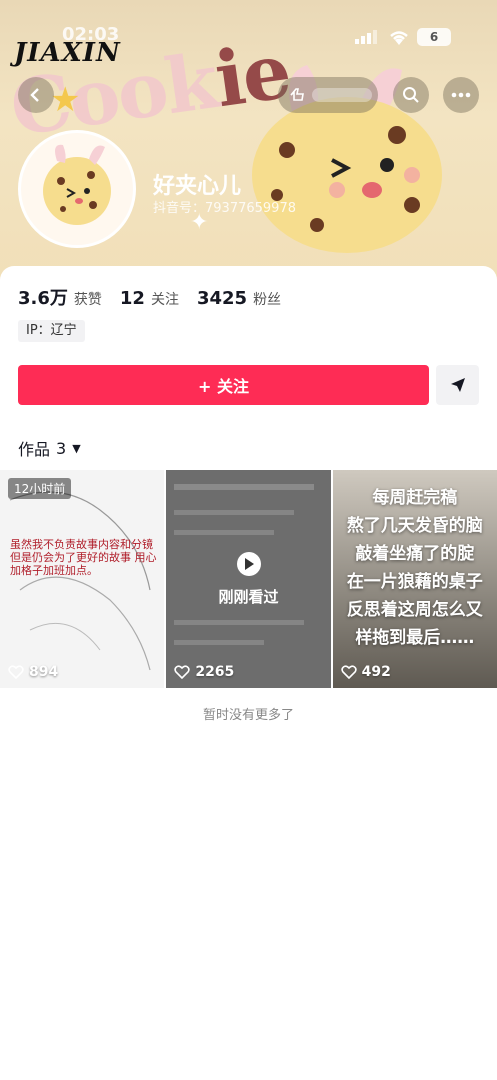 The width and height of the screenshot is (497, 1080). Describe the element at coordinates (342, 95) in the screenshot. I see `blurred-label` at that location.